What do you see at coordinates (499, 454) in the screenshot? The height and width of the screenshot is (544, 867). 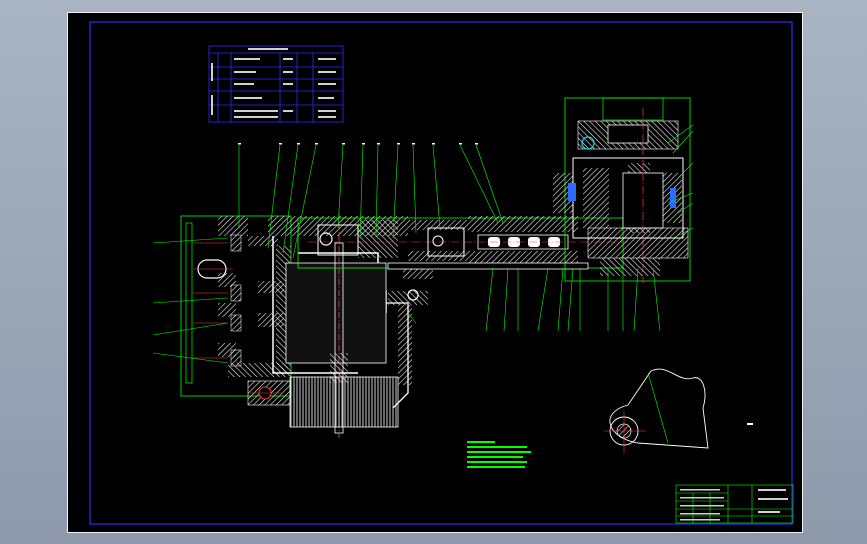 I see `technical-notes` at bounding box center [499, 454].